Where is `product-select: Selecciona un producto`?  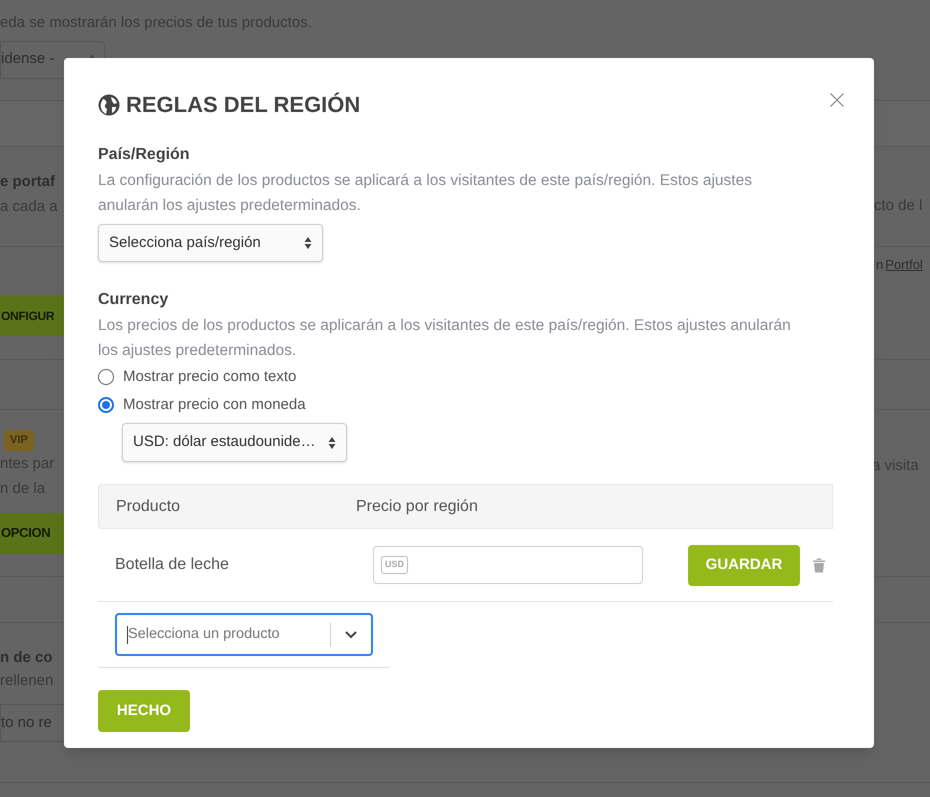 product-select: Selecciona un producto is located at coordinates (244, 634).